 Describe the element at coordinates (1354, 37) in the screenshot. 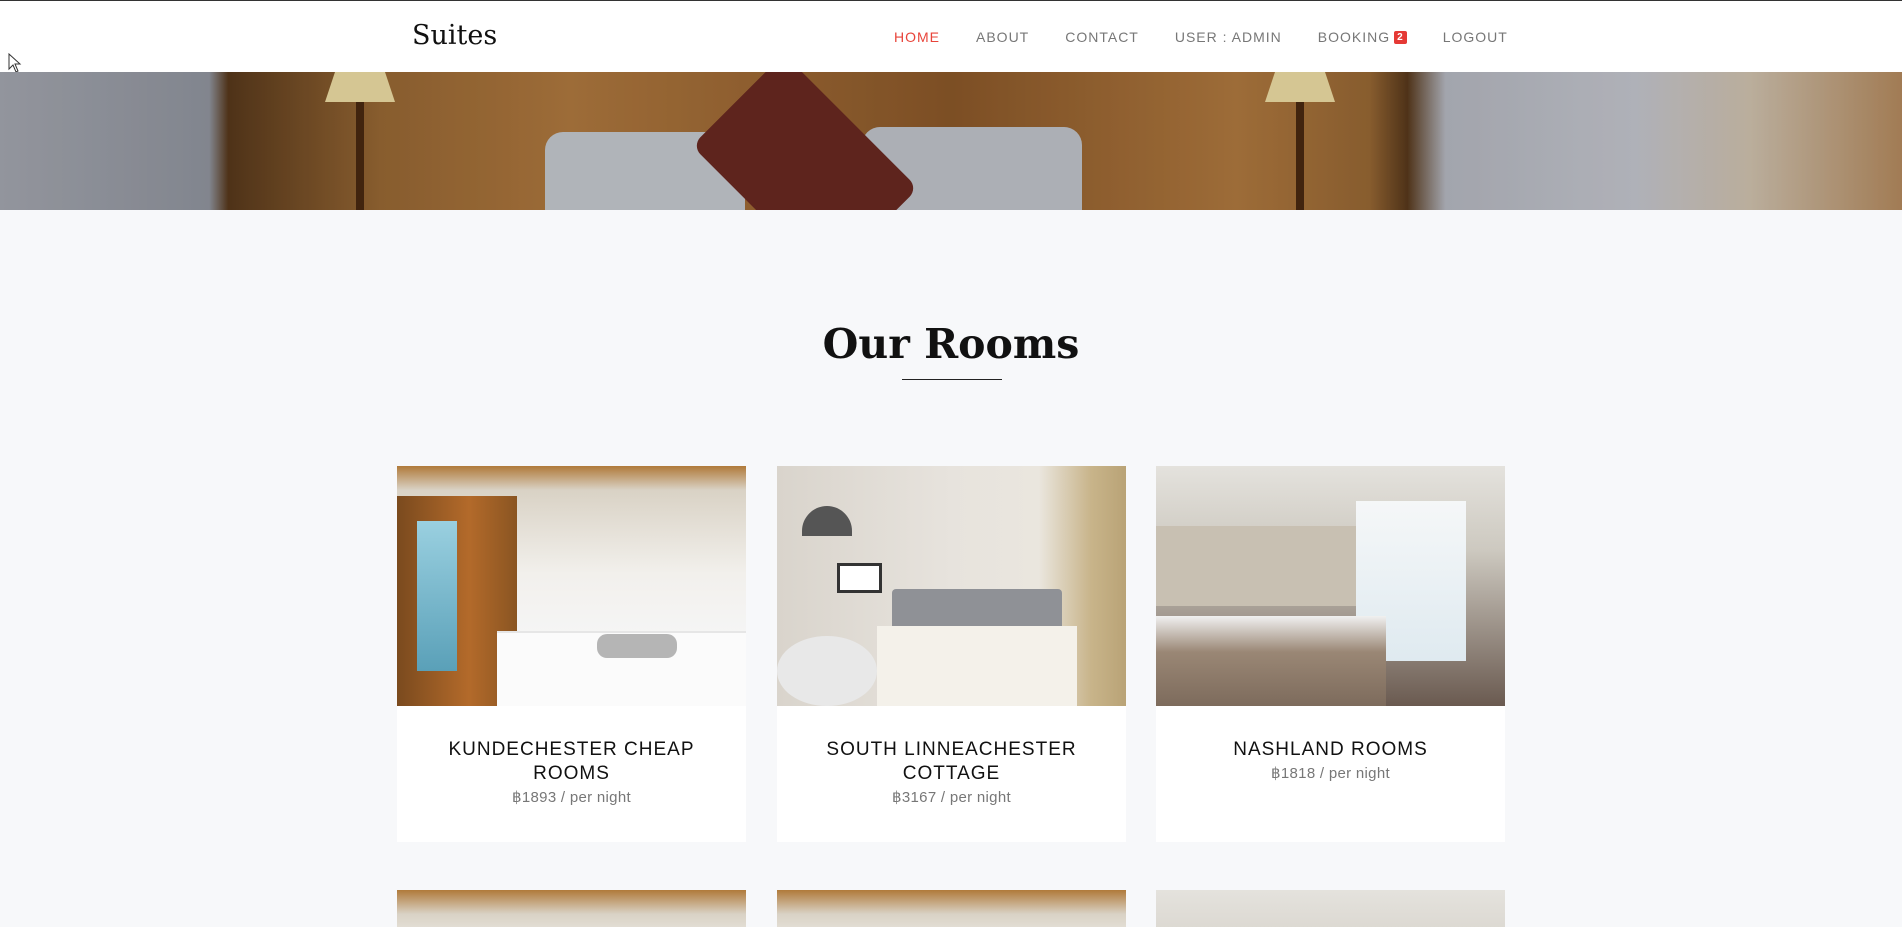

I see `nav-booking-label: BOOKING` at that location.